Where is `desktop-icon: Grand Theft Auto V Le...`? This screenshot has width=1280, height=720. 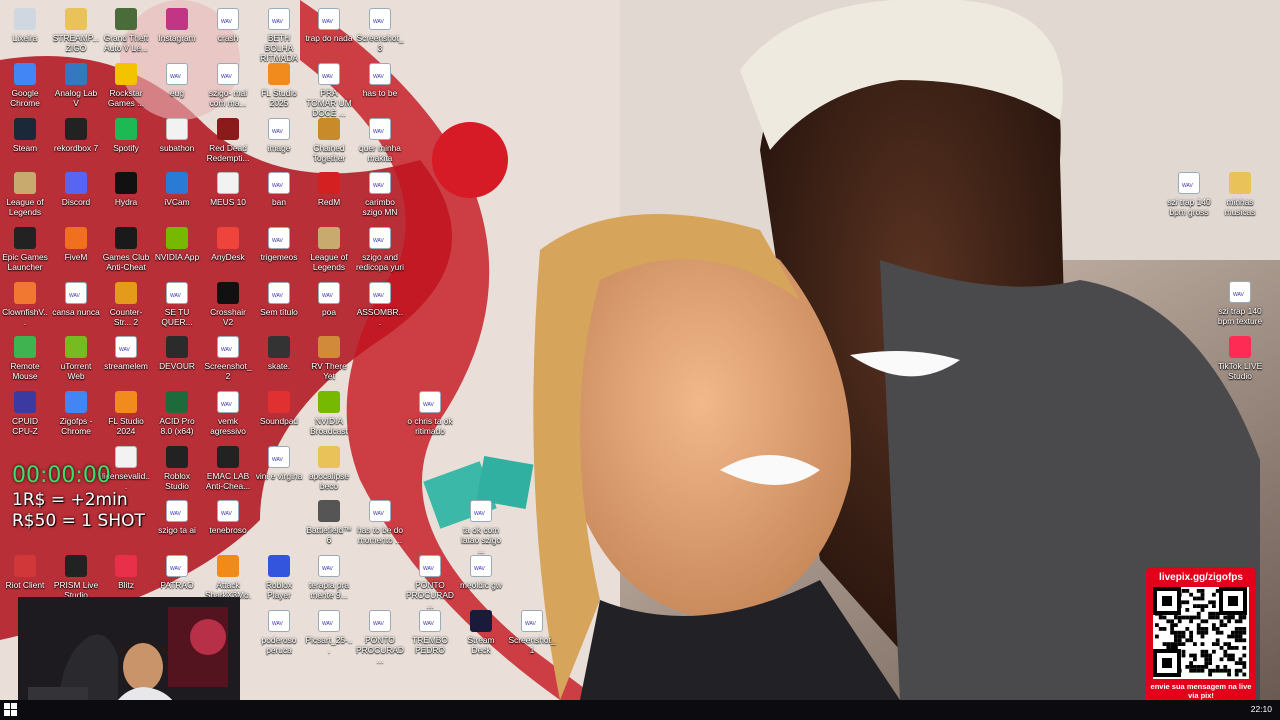 desktop-icon: Grand Theft Auto V Le... is located at coordinates (126, 28).